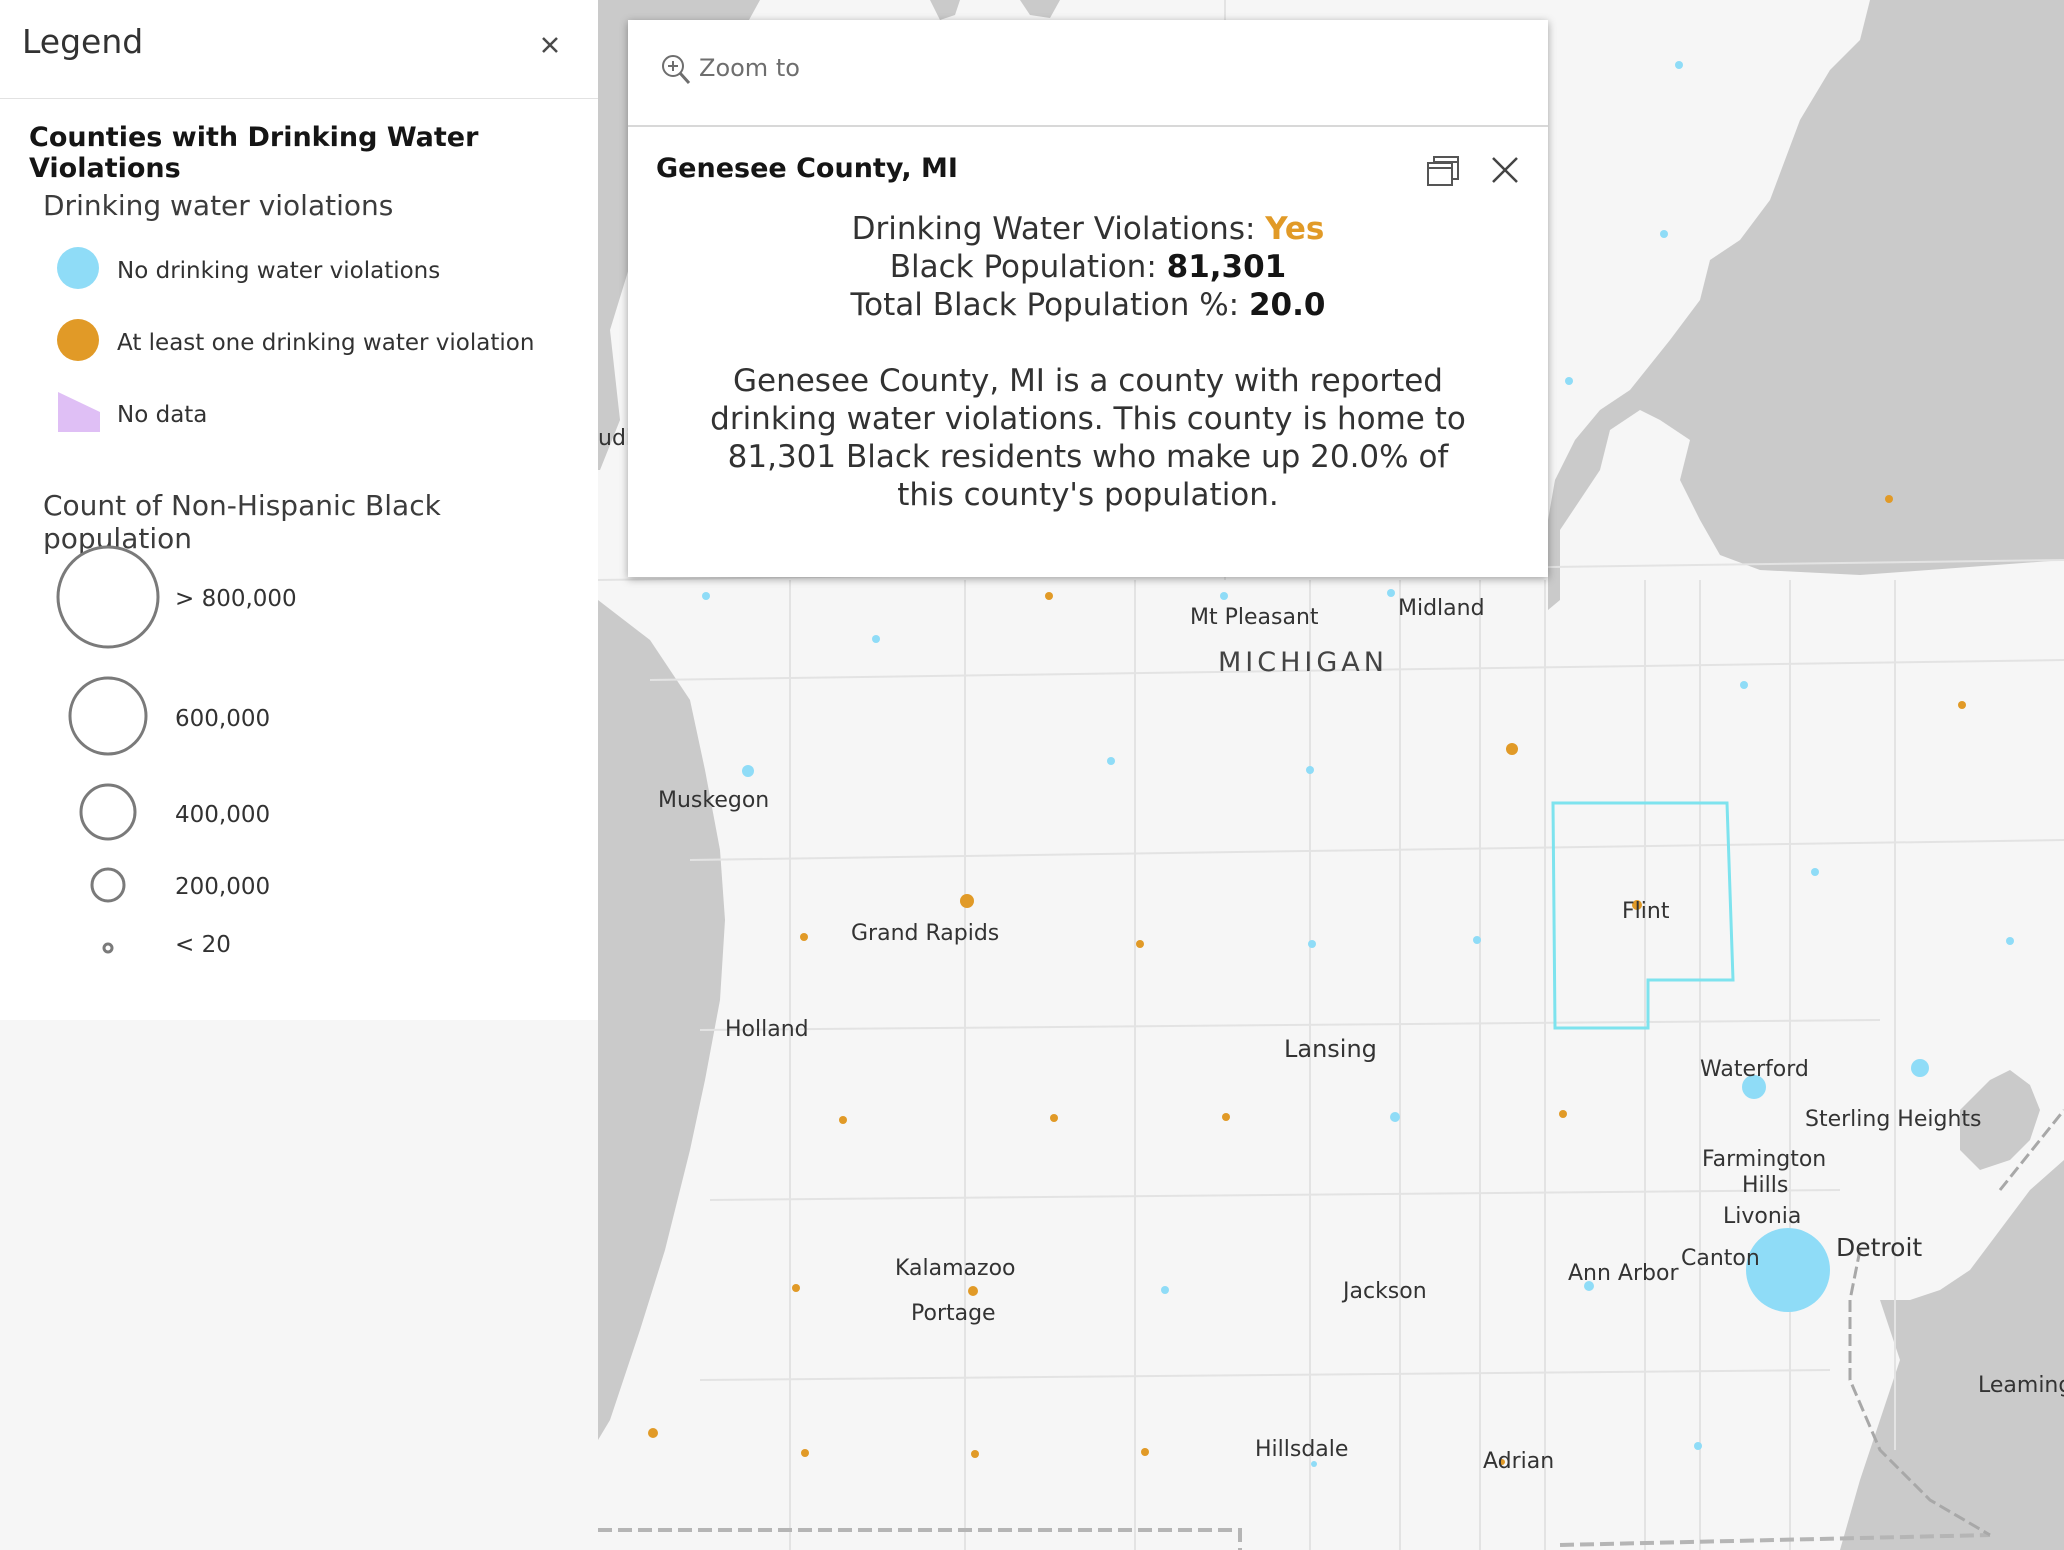 Image resolution: width=2064 pixels, height=1550 pixels. I want to click on city-label: Kalamazoo, so click(955, 1268).